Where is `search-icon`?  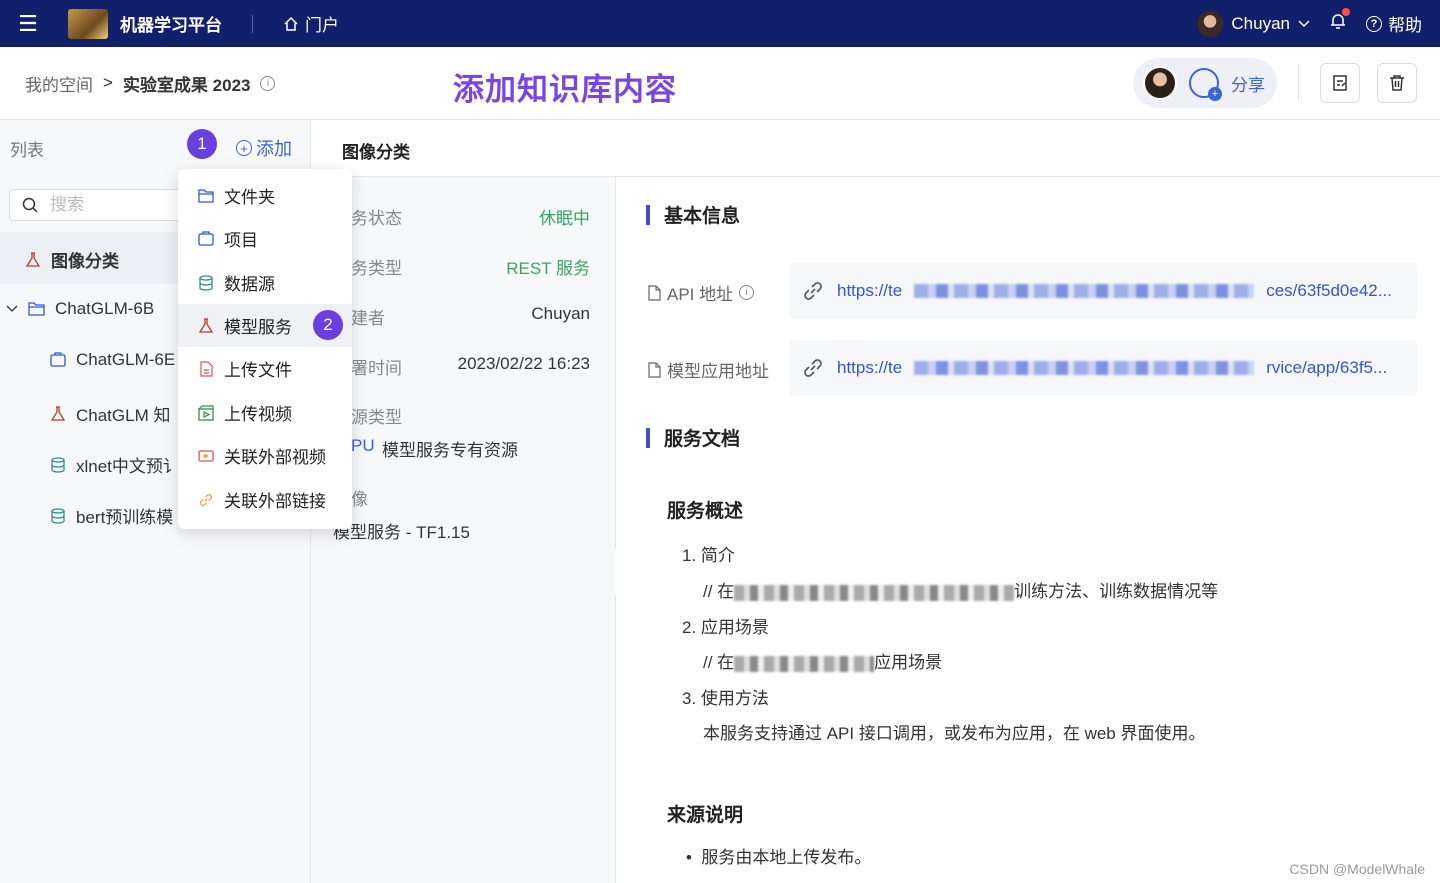
search-icon is located at coordinates (30, 205).